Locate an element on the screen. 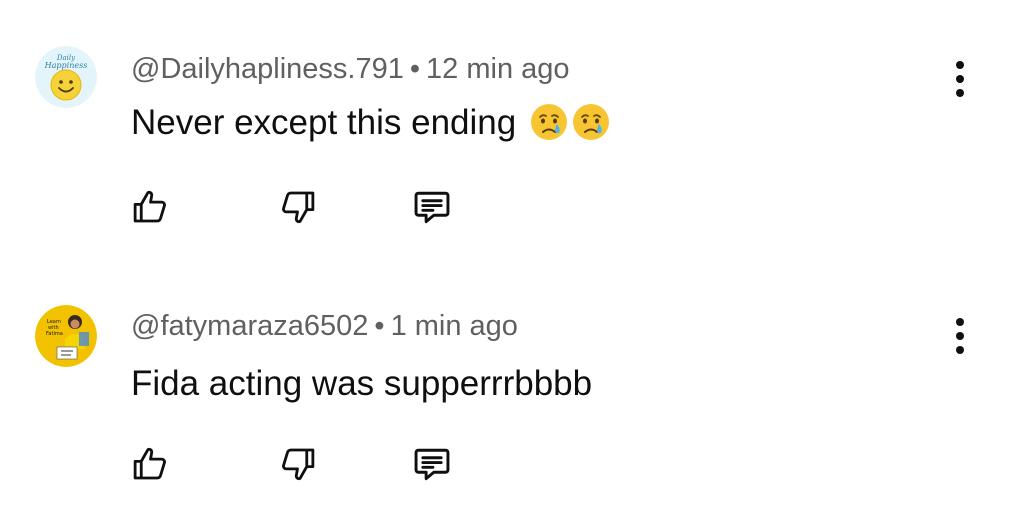  avatar: Daily Happiness is located at coordinates (66, 77).